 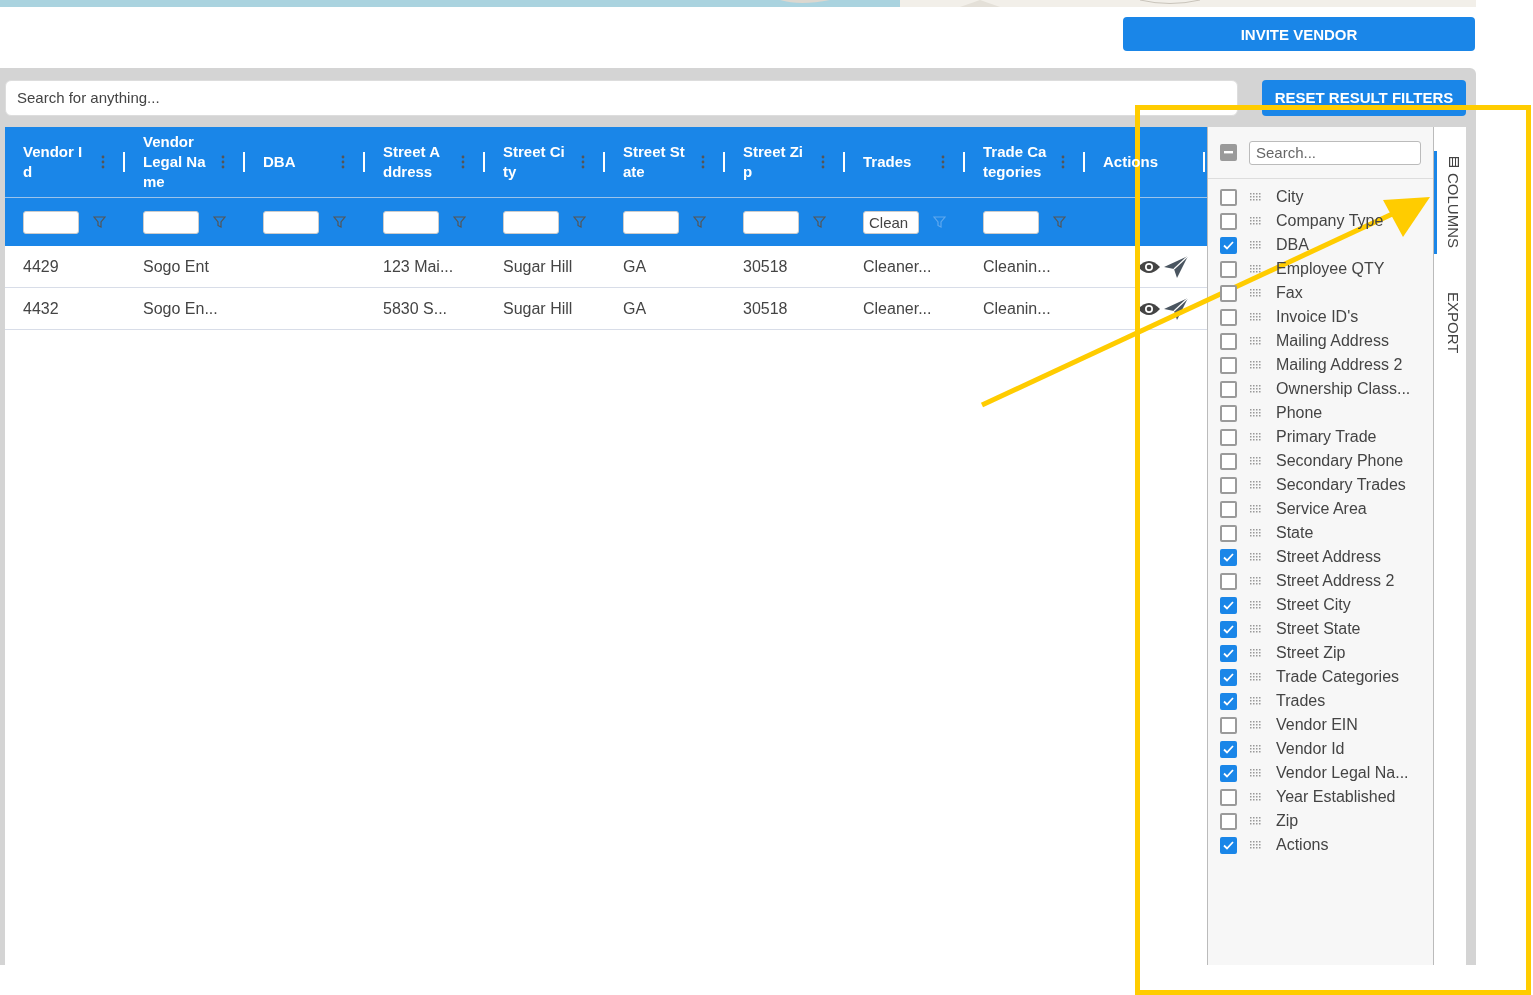 What do you see at coordinates (175, 162) in the screenshot?
I see `column-header: Vendor Legal Name` at bounding box center [175, 162].